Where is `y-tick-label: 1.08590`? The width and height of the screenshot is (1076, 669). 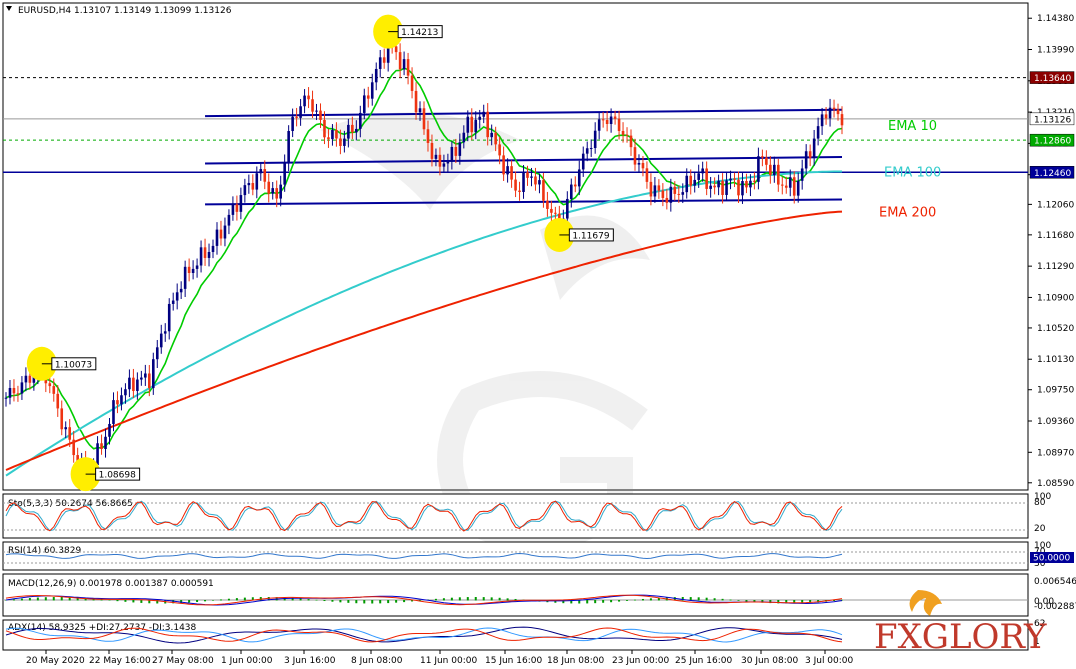
y-tick-label: 1.08590 is located at coordinates (1055, 484).